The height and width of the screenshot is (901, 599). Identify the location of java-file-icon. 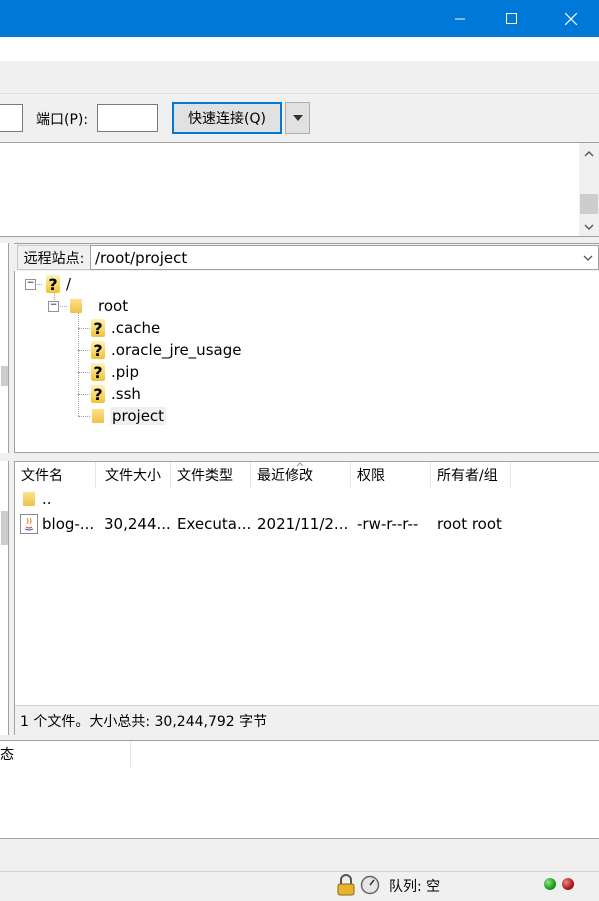
(29, 524).